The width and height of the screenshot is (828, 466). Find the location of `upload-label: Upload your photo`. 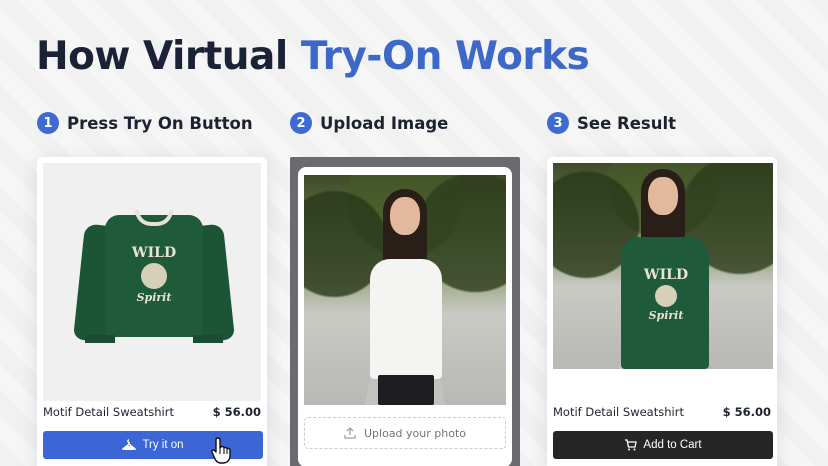

upload-label: Upload your photo is located at coordinates (415, 433).